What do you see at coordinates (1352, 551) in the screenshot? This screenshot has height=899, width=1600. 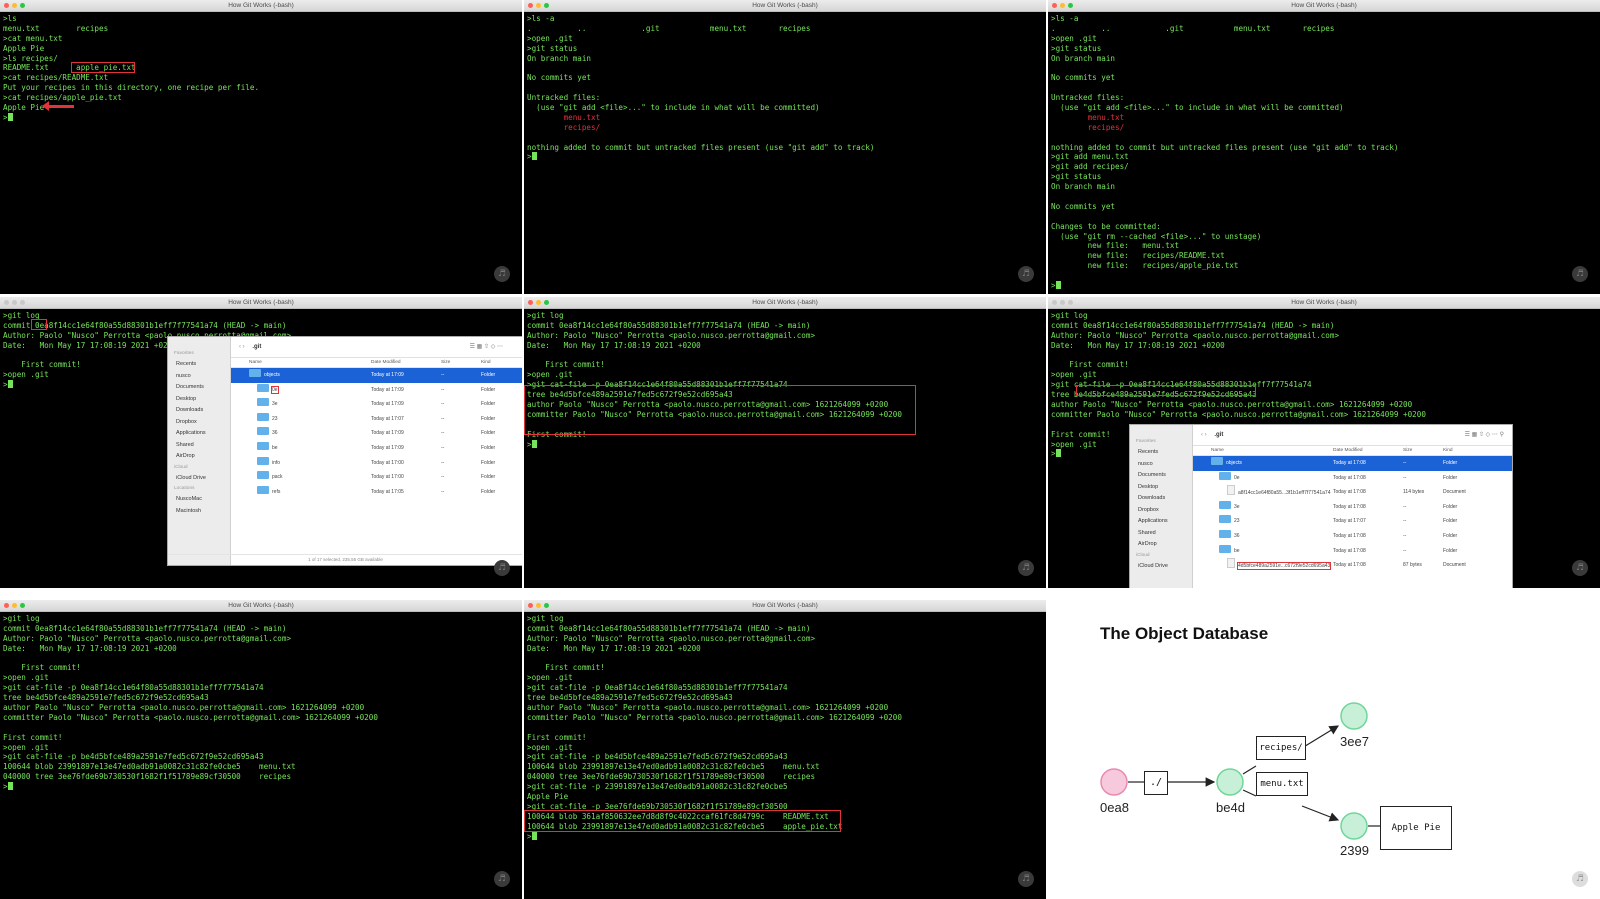 I see `finder-row: be Today at 17:08 -- Folder` at bounding box center [1352, 551].